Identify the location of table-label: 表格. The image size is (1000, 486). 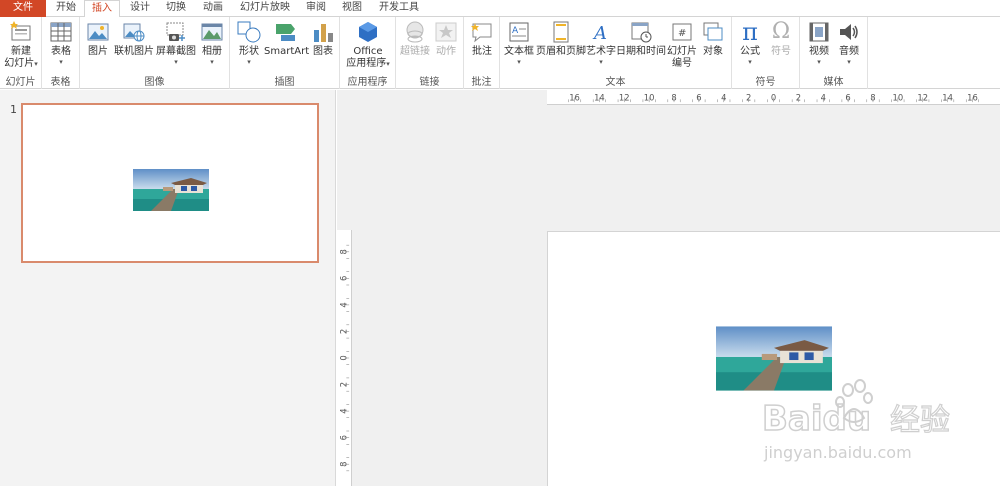
(61, 51).